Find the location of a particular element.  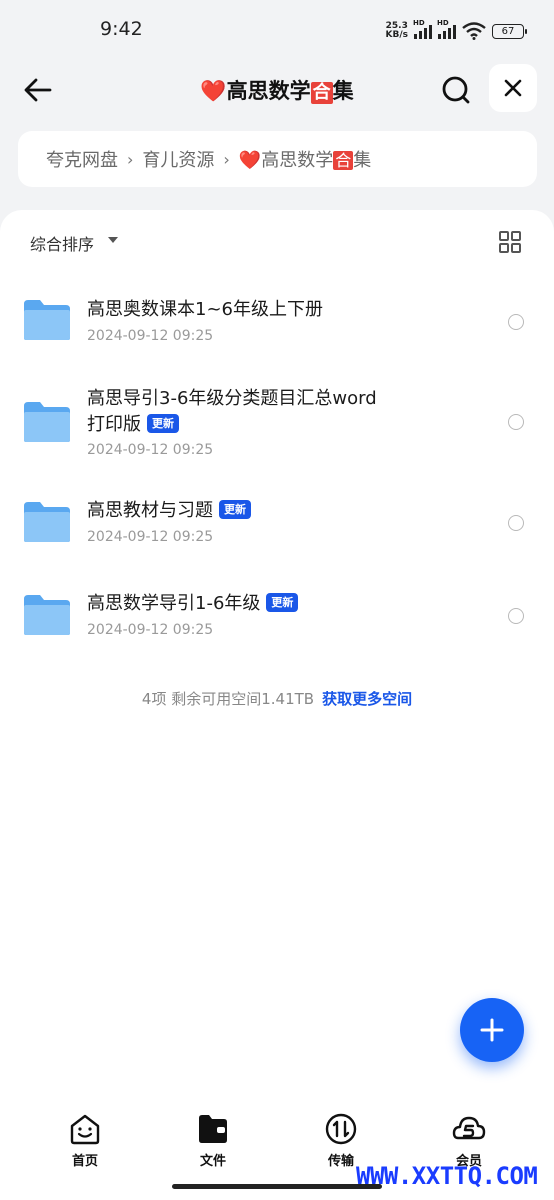

tab-transfer: 传输 is located at coordinates (341, 1140).